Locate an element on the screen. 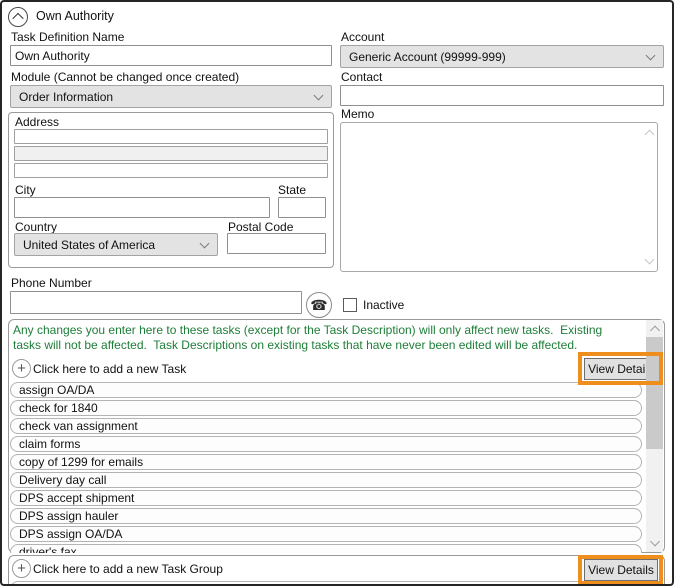 This screenshot has width=674, height=586. task-list-scrollbar is located at coordinates (654, 436).